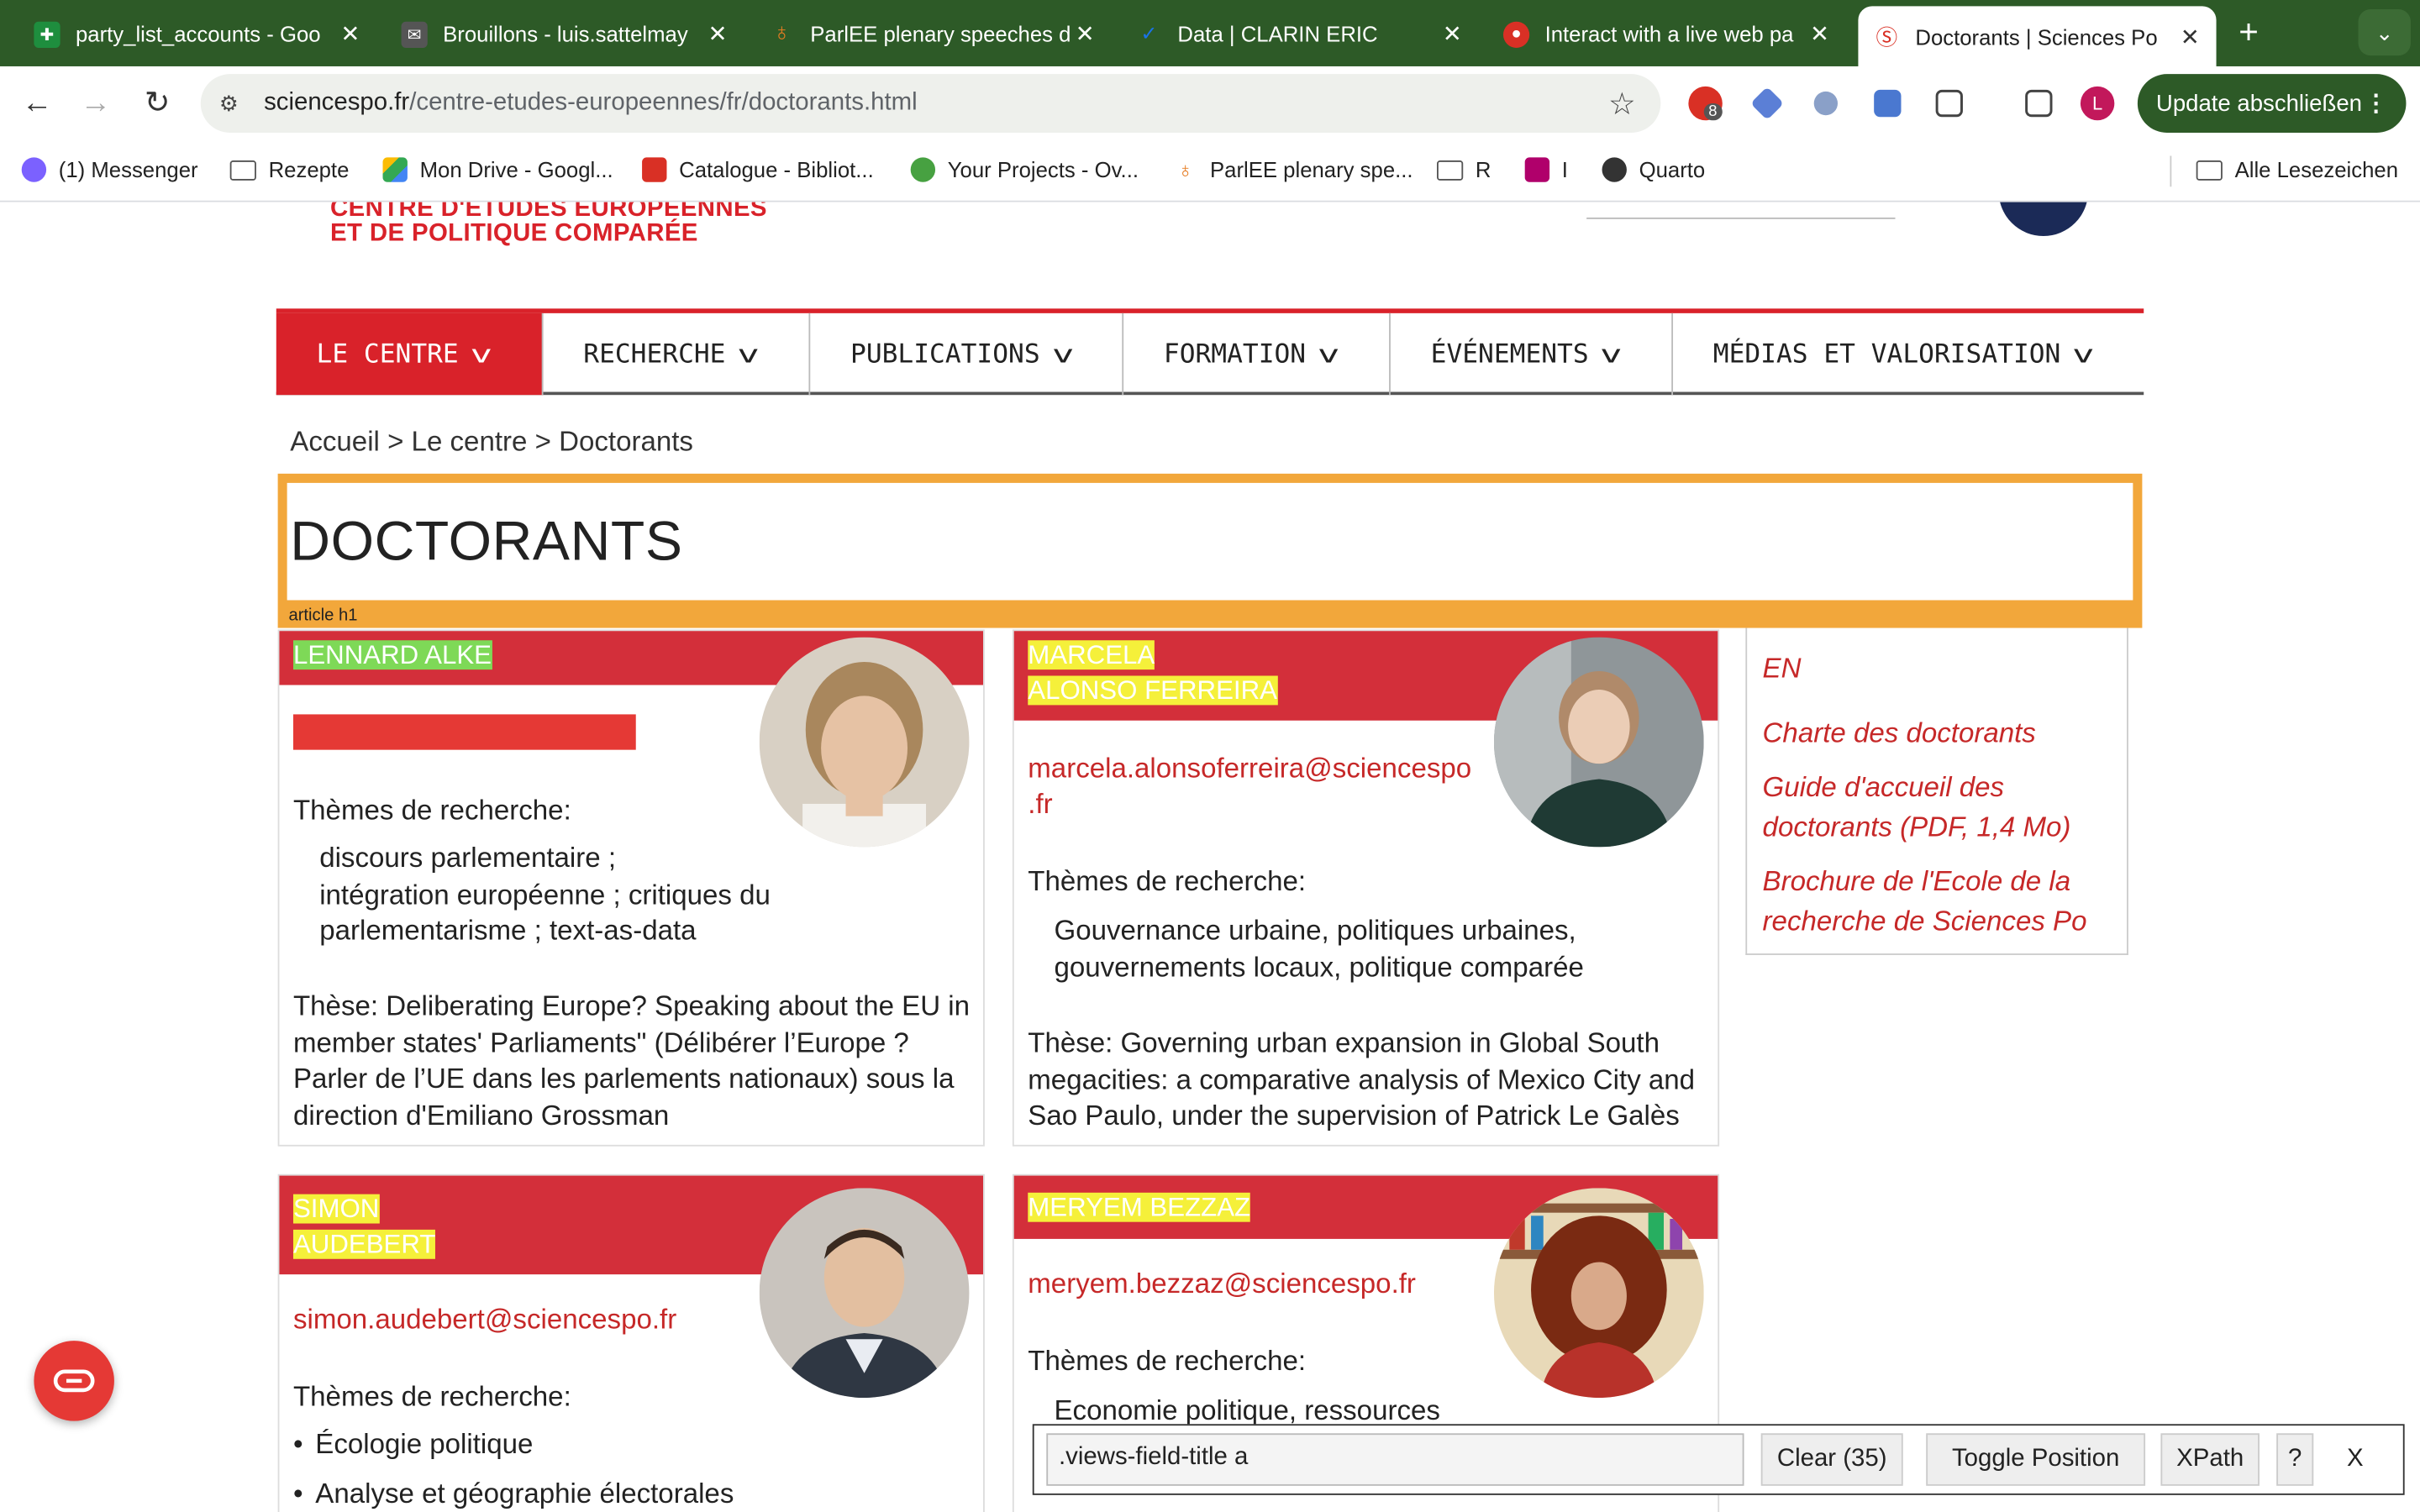  What do you see at coordinates (96, 103) in the screenshot?
I see `forward-button: →` at bounding box center [96, 103].